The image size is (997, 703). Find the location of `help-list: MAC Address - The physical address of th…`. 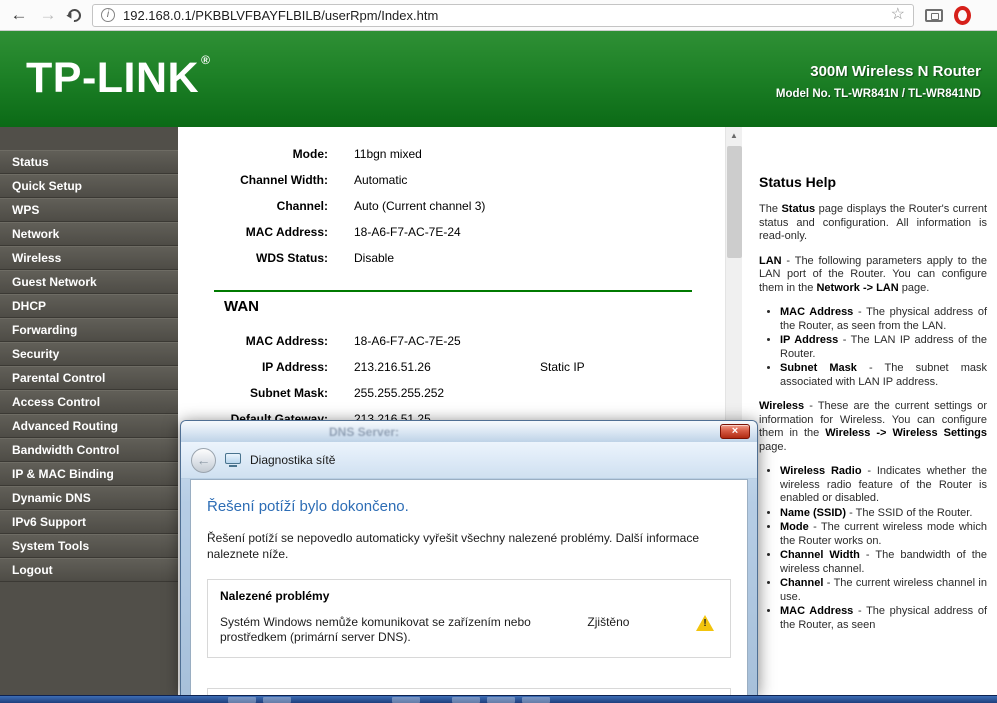

help-list: MAC Address - The physical address of th… is located at coordinates (883, 347).